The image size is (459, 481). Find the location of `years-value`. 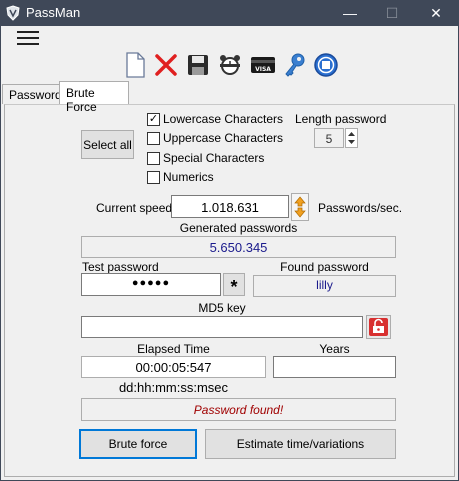

years-value is located at coordinates (334, 367).